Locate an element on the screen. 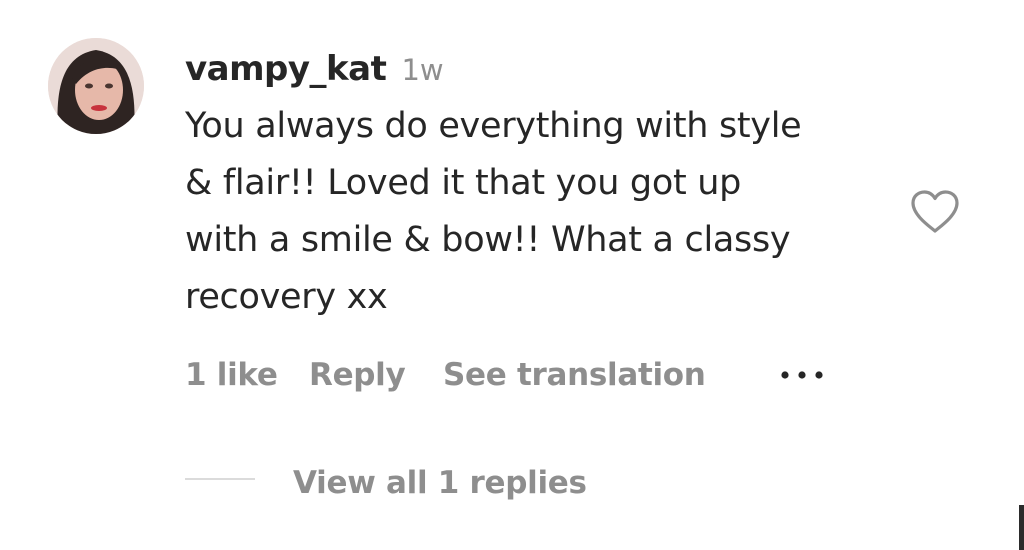  comment-text-line: with a smile & bow!! What a classy is located at coordinates (488, 240).